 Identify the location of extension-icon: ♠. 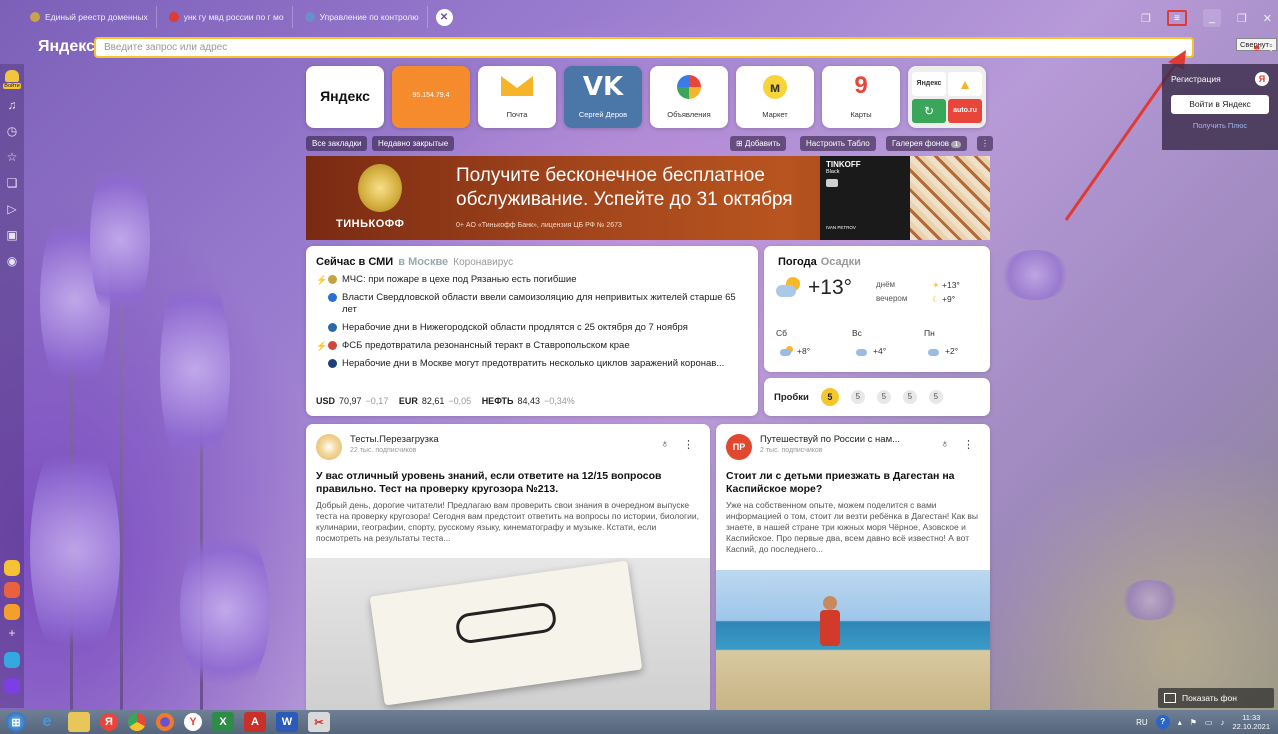
(1257, 47).